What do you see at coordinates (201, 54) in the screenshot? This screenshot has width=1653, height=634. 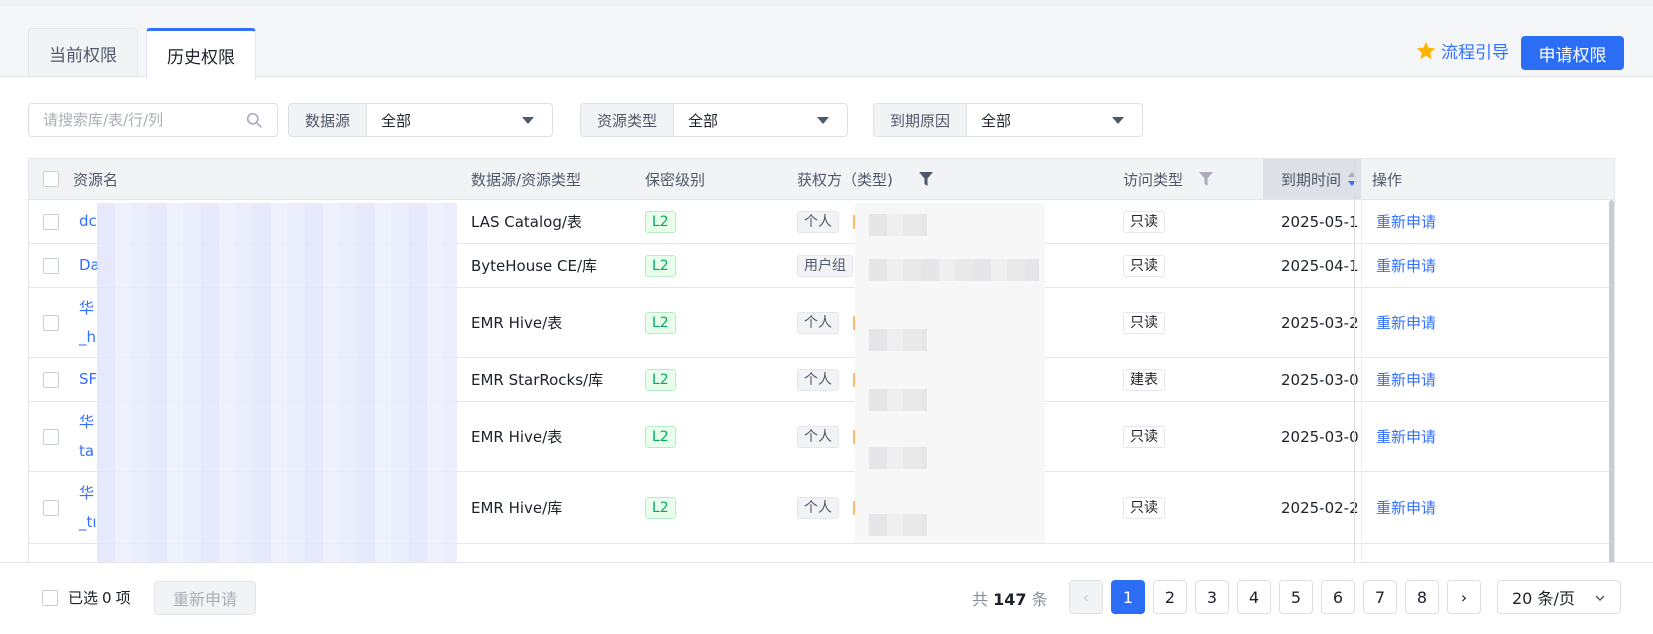 I see `tab-history-permissions: 历史权限` at bounding box center [201, 54].